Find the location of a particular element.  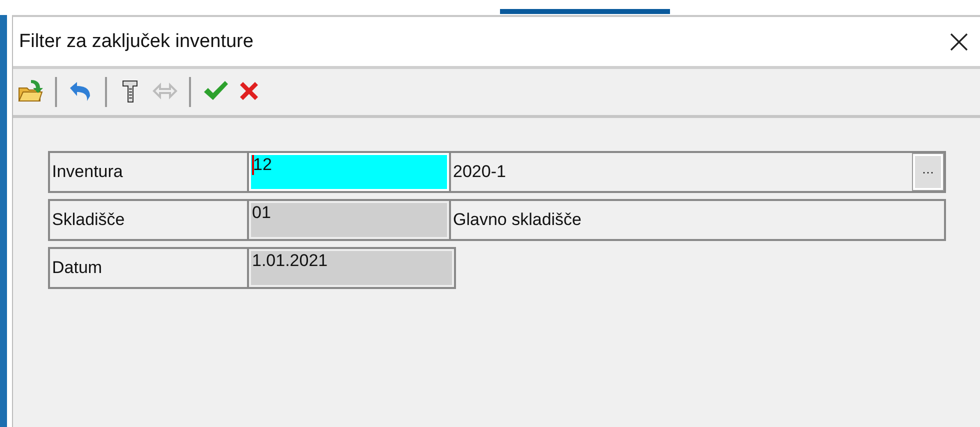

description-field: 2020-1 ··· is located at coordinates (698, 172).